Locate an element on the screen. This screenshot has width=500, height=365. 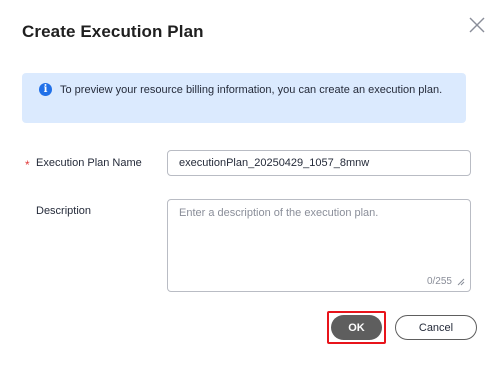
description-char-count: 0/255 is located at coordinates (439, 281).